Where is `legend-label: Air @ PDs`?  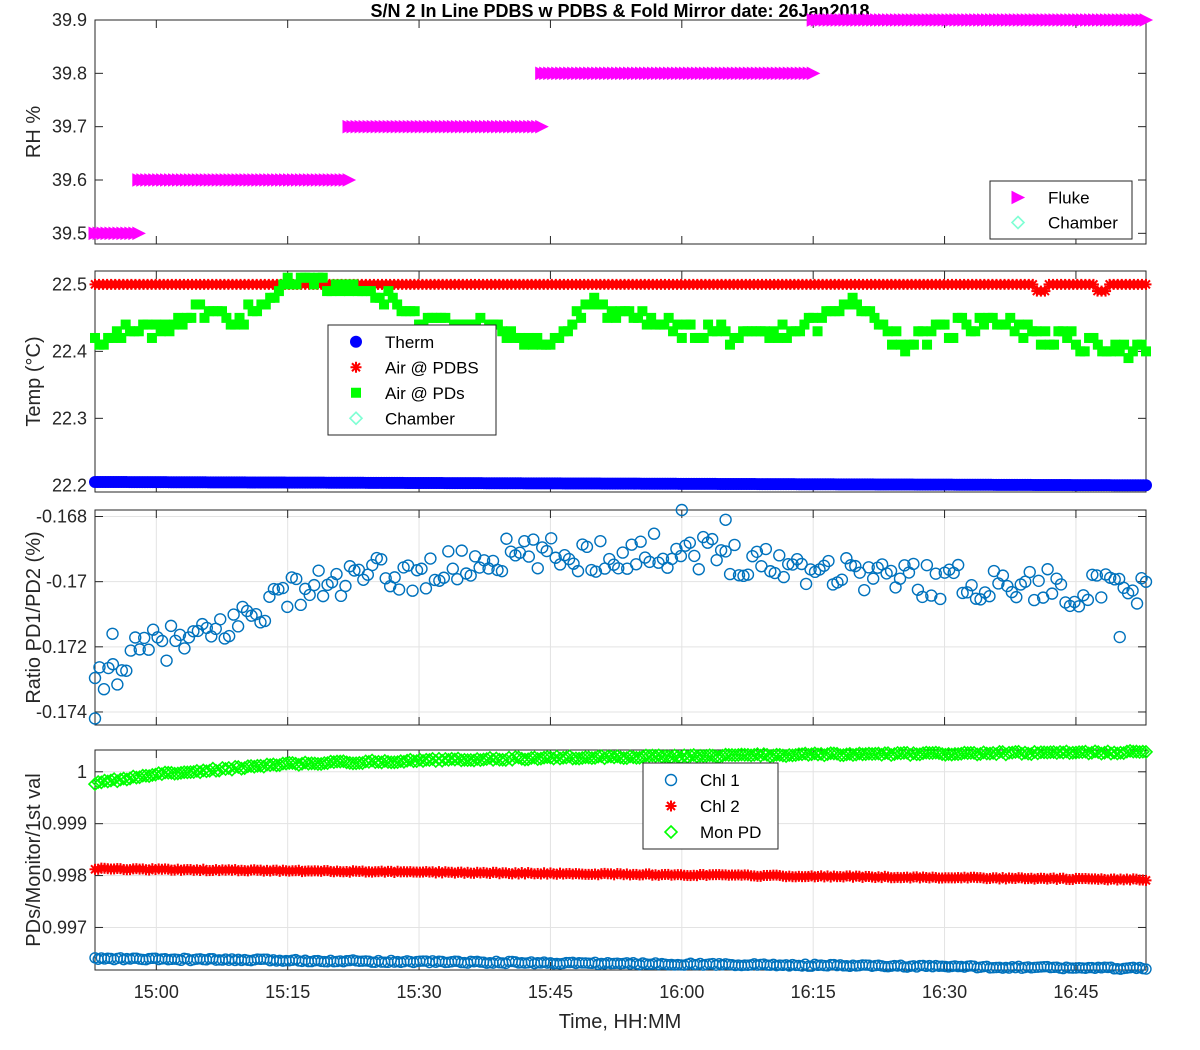
legend-label: Air @ PDs is located at coordinates (425, 393).